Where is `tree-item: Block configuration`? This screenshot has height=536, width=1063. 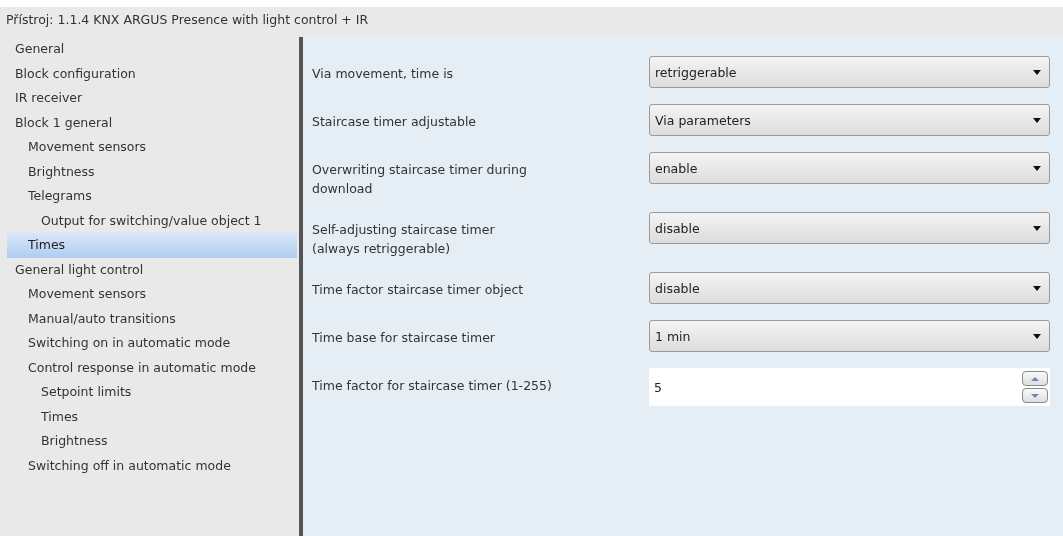
tree-item: Block configuration is located at coordinates (152, 73).